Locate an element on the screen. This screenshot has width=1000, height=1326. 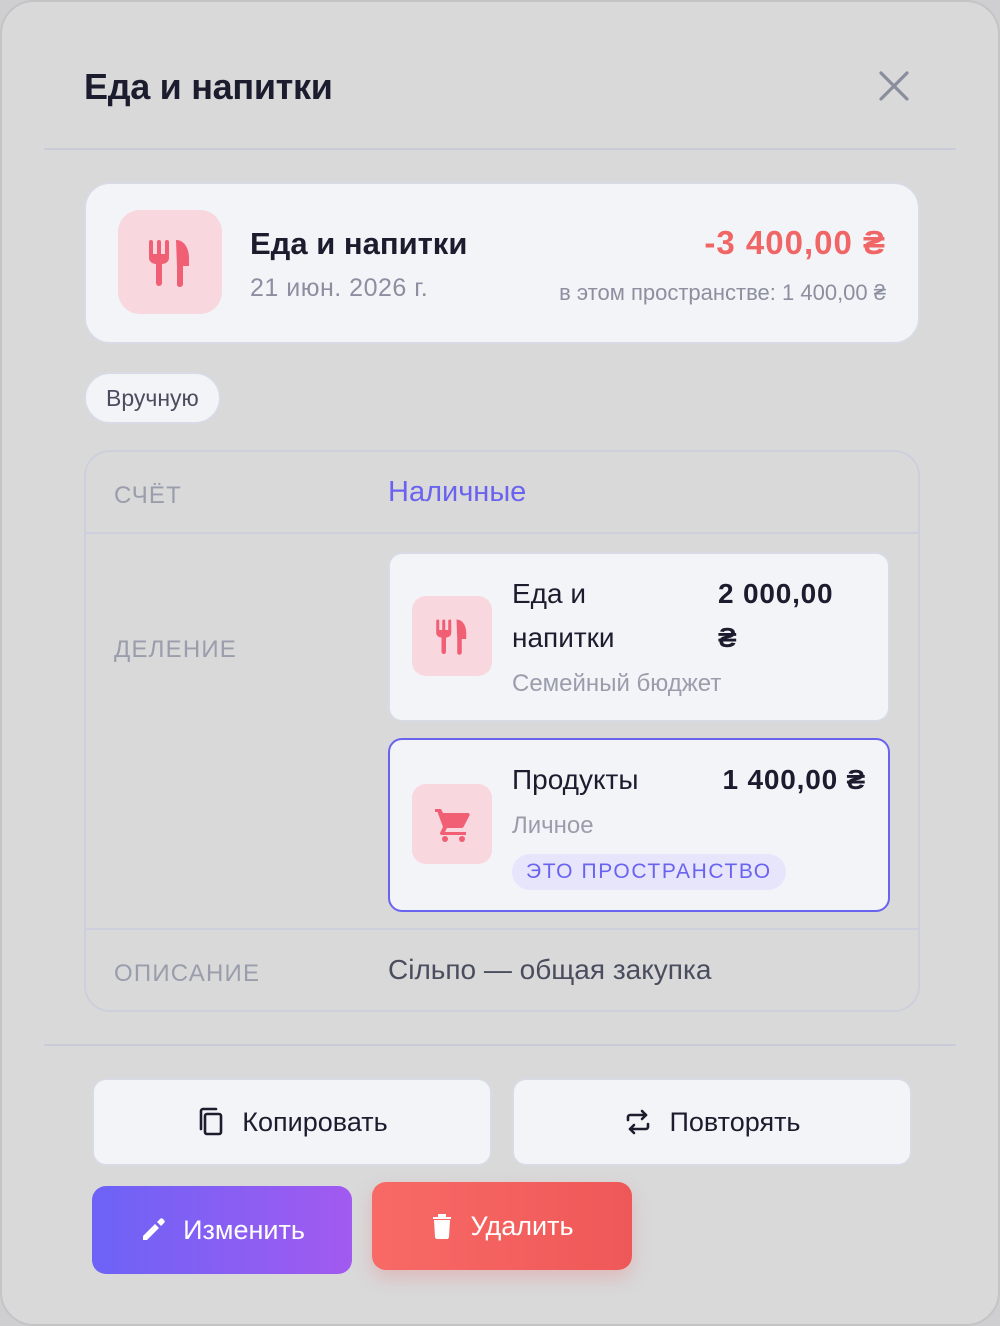
split-name-line2: напитки is located at coordinates (563, 637).